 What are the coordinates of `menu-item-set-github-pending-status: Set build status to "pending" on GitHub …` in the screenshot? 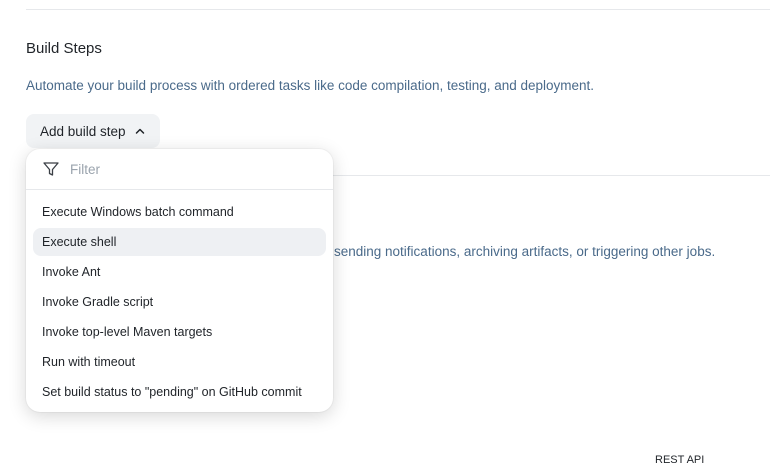 It's located at (179, 392).